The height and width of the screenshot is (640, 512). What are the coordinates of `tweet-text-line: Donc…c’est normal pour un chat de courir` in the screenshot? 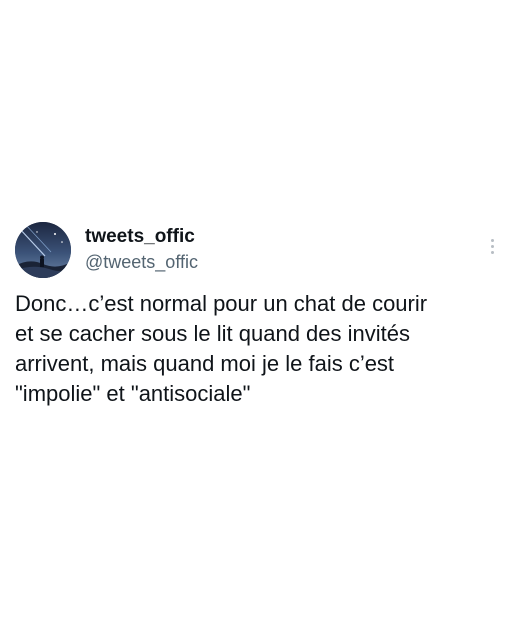 It's located at (221, 303).